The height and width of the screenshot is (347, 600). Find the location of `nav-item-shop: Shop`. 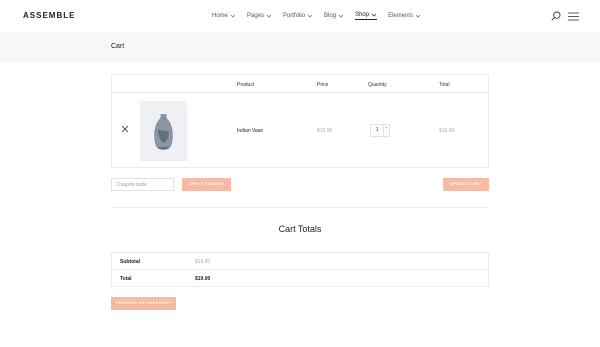

nav-item-shop: Shop is located at coordinates (366, 16).